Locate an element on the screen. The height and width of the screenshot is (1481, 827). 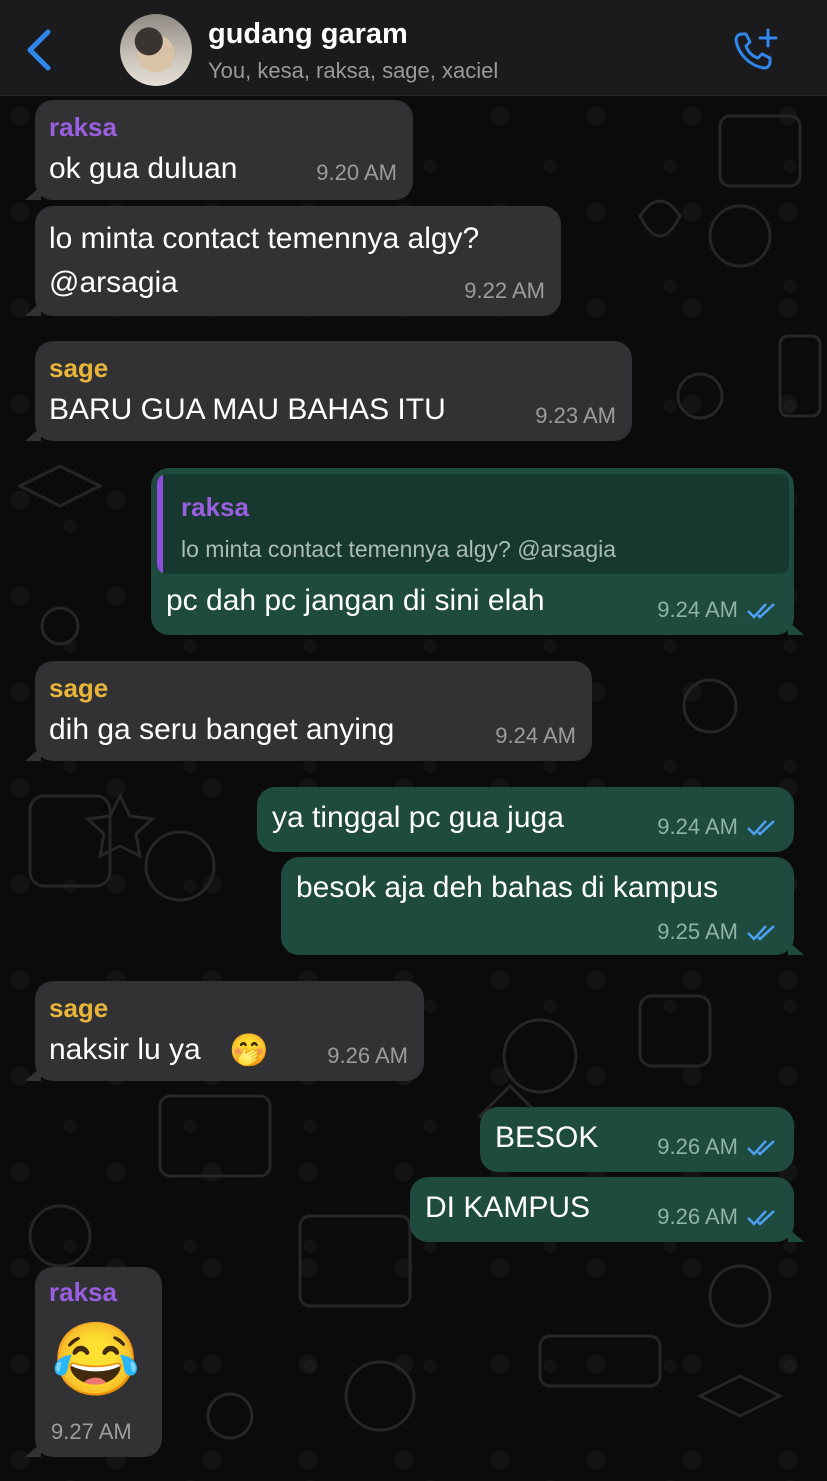
quote-accent-bar is located at coordinates (160, 524).